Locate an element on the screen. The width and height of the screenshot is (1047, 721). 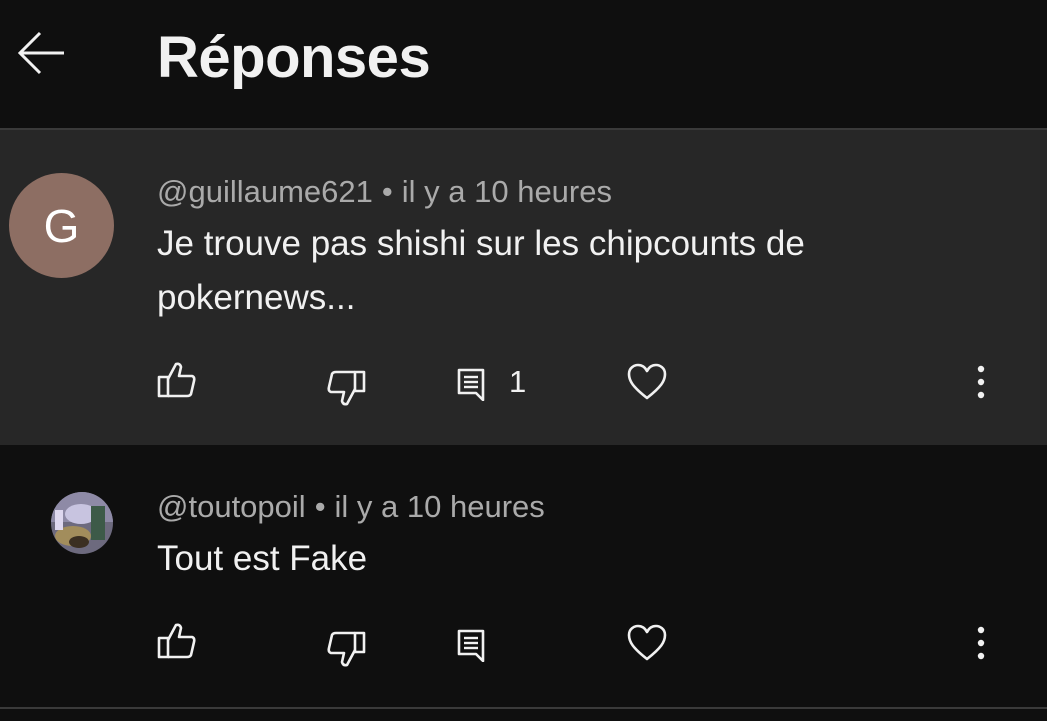
reply-count: 1 is located at coordinates (517, 382).